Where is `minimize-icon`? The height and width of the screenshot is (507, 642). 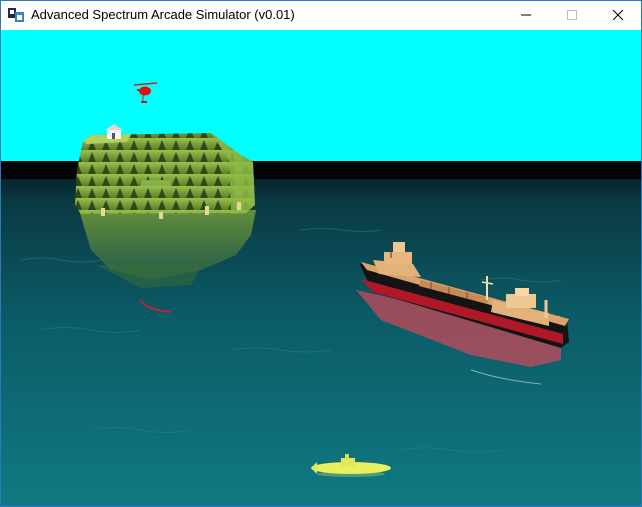 minimize-icon is located at coordinates (526, 16).